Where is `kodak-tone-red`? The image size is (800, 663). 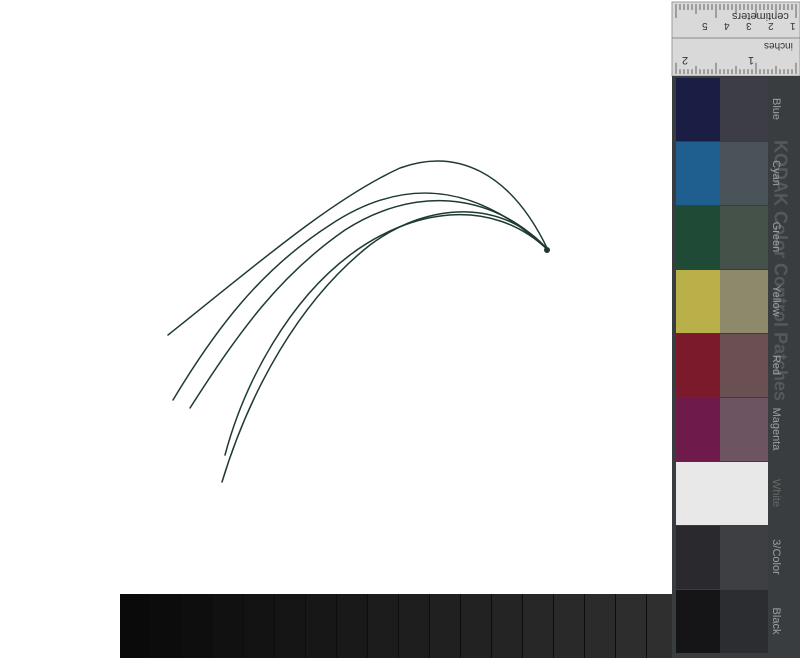
kodak-tone-red is located at coordinates (744, 365).